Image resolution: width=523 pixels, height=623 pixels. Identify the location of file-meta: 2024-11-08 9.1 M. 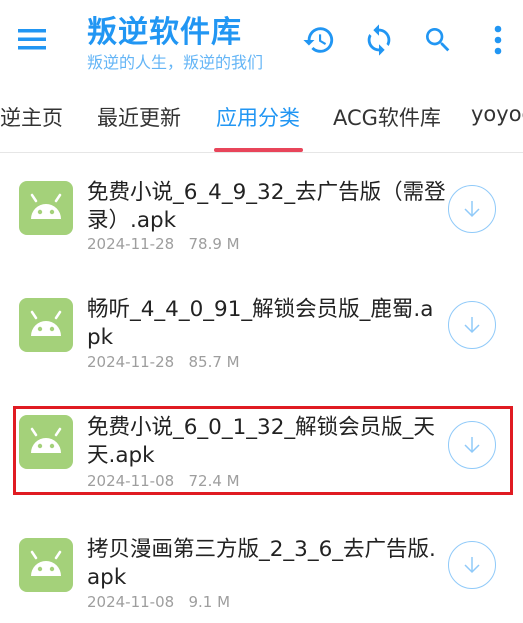
(158, 602).